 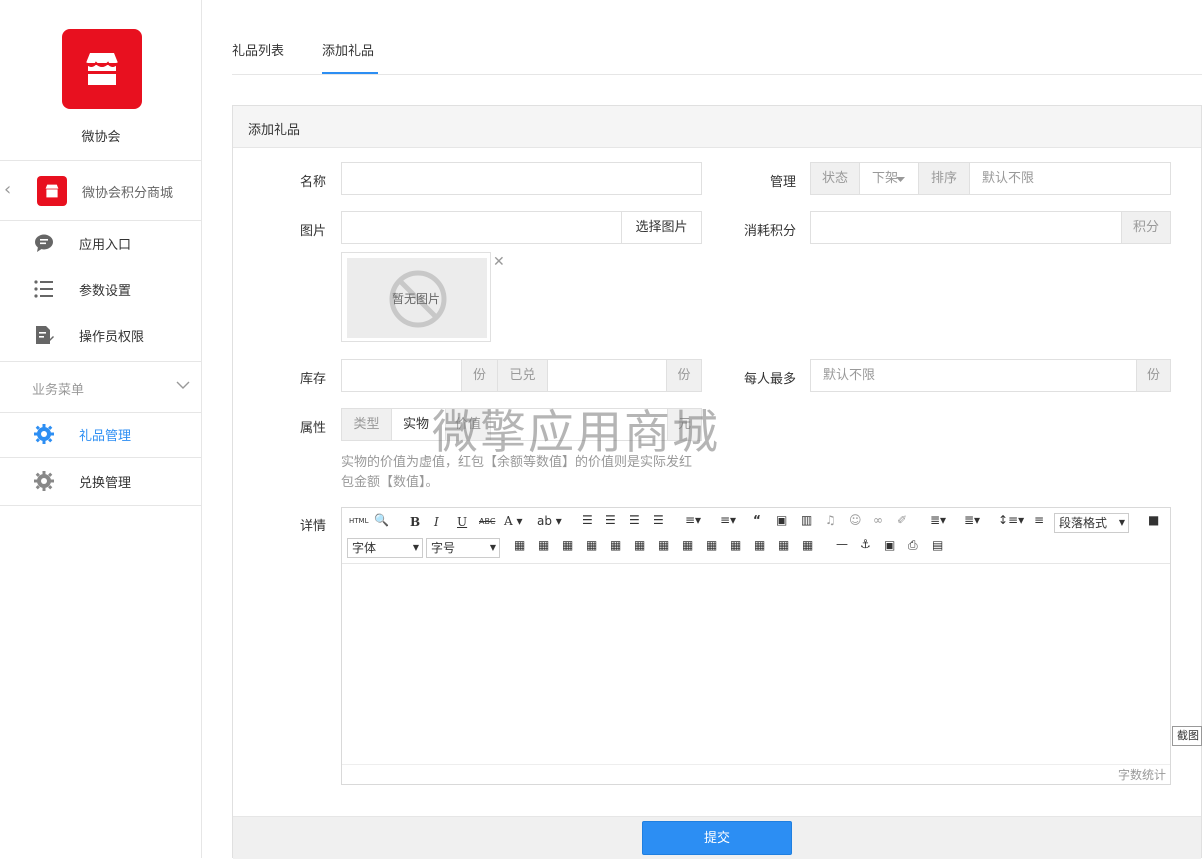 I want to click on sidebar-item-label: 操作员权限, so click(x=112, y=337).